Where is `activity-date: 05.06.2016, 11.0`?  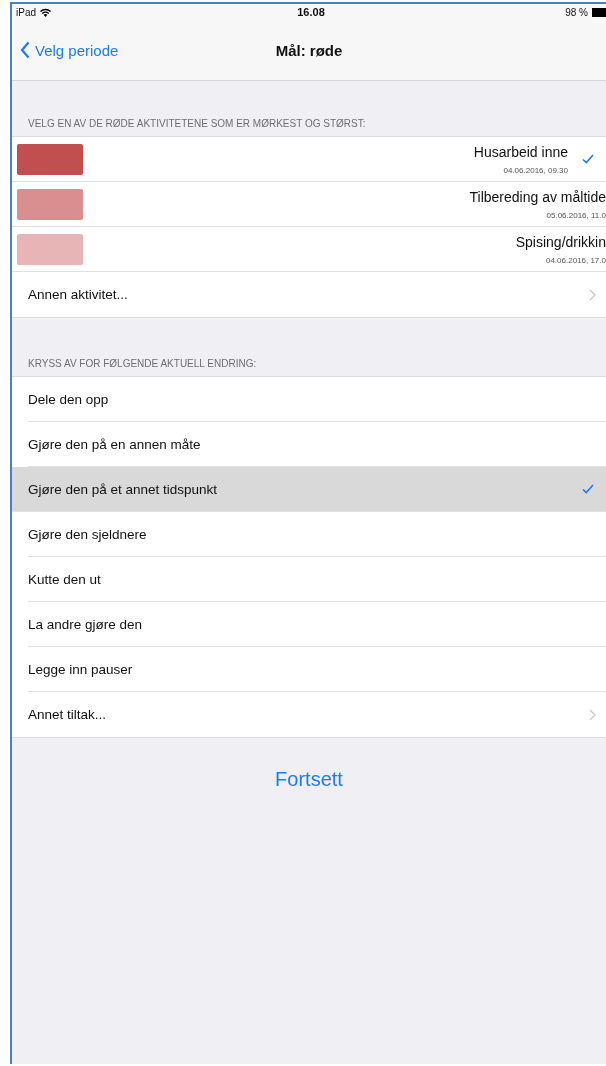
activity-date: 05.06.2016, 11.0 is located at coordinates (576, 215).